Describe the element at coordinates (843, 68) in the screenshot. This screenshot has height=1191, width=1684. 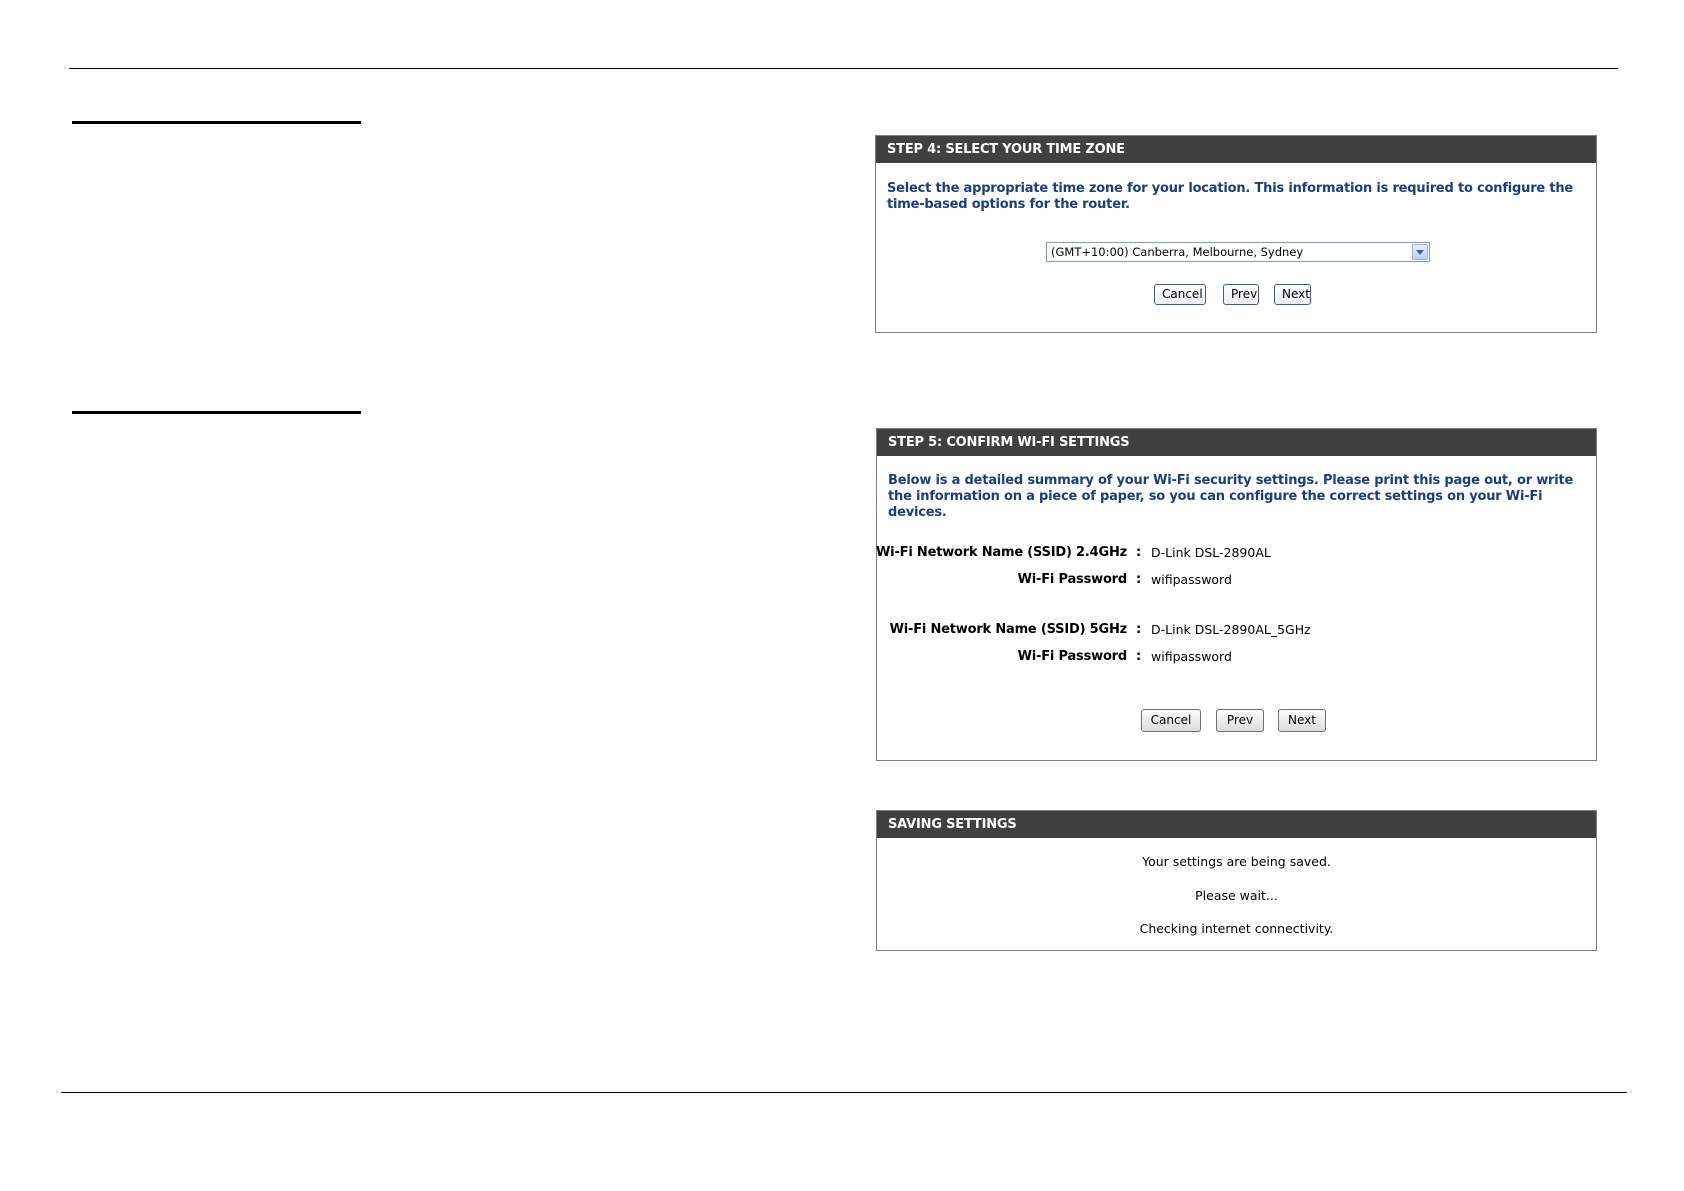
I see `top-rule` at that location.